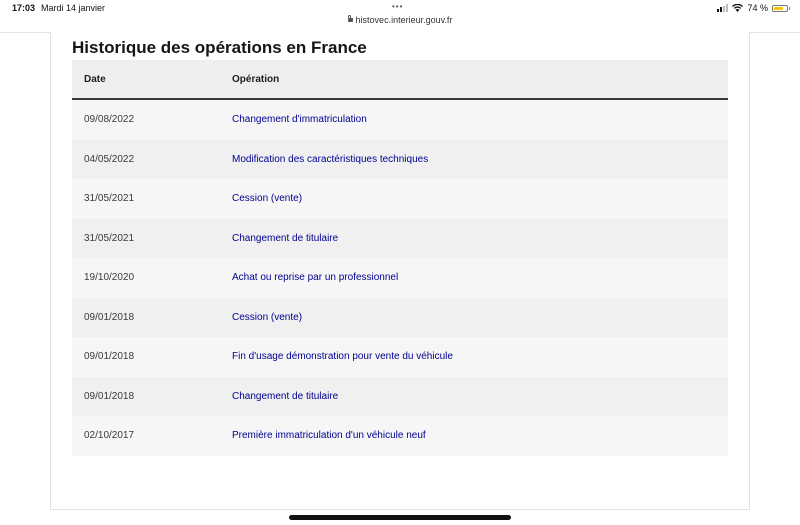 This screenshot has width=800, height=525. I want to click on address-url: histovec.interieur.gouv.fr, so click(404, 20).